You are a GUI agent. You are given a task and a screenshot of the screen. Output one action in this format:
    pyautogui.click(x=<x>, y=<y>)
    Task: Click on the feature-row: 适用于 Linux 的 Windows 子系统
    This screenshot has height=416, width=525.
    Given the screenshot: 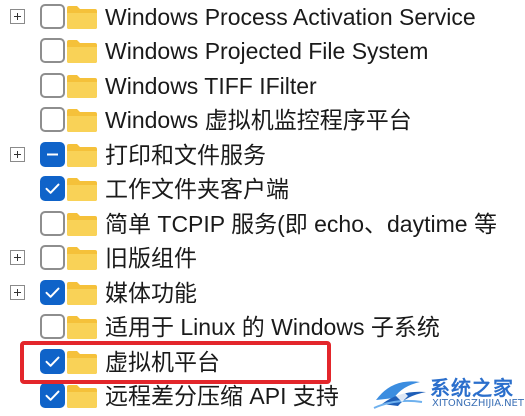 What is the action you would take?
    pyautogui.click(x=262, y=327)
    